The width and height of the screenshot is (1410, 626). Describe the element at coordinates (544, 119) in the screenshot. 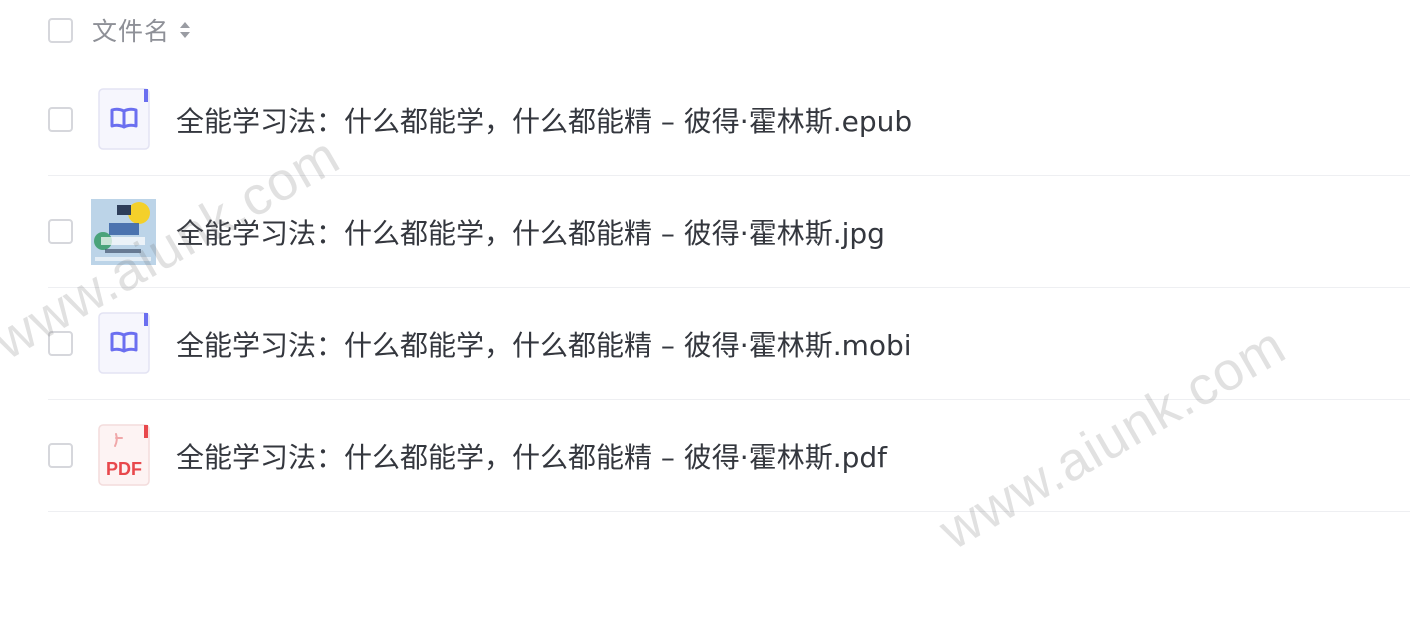

I see `file-name-link: 全能学习法：什么都能学，什么都能精 – 彼得·霍林斯.epub` at that location.